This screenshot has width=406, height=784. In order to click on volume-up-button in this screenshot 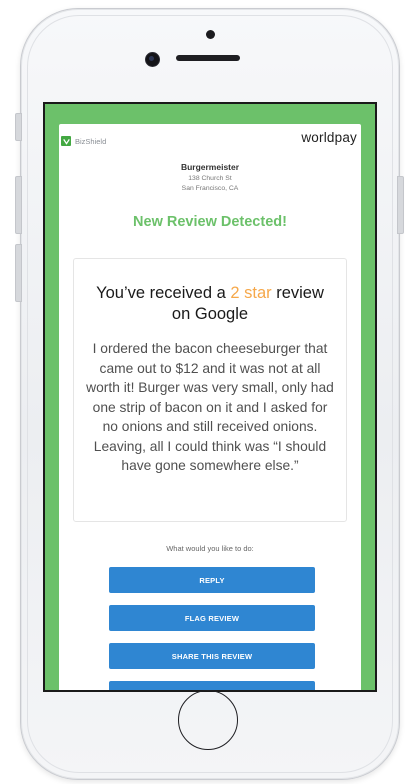, I will do `click(18, 205)`.